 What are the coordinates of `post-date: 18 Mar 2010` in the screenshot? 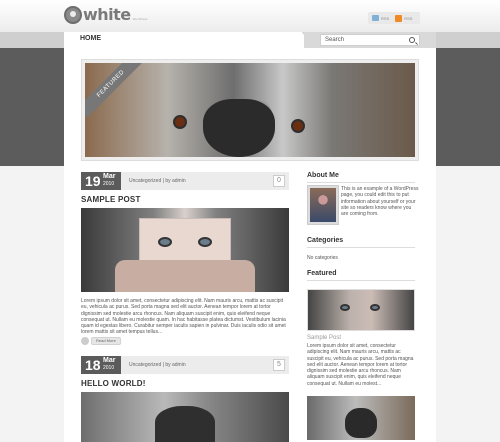 It's located at (101, 365).